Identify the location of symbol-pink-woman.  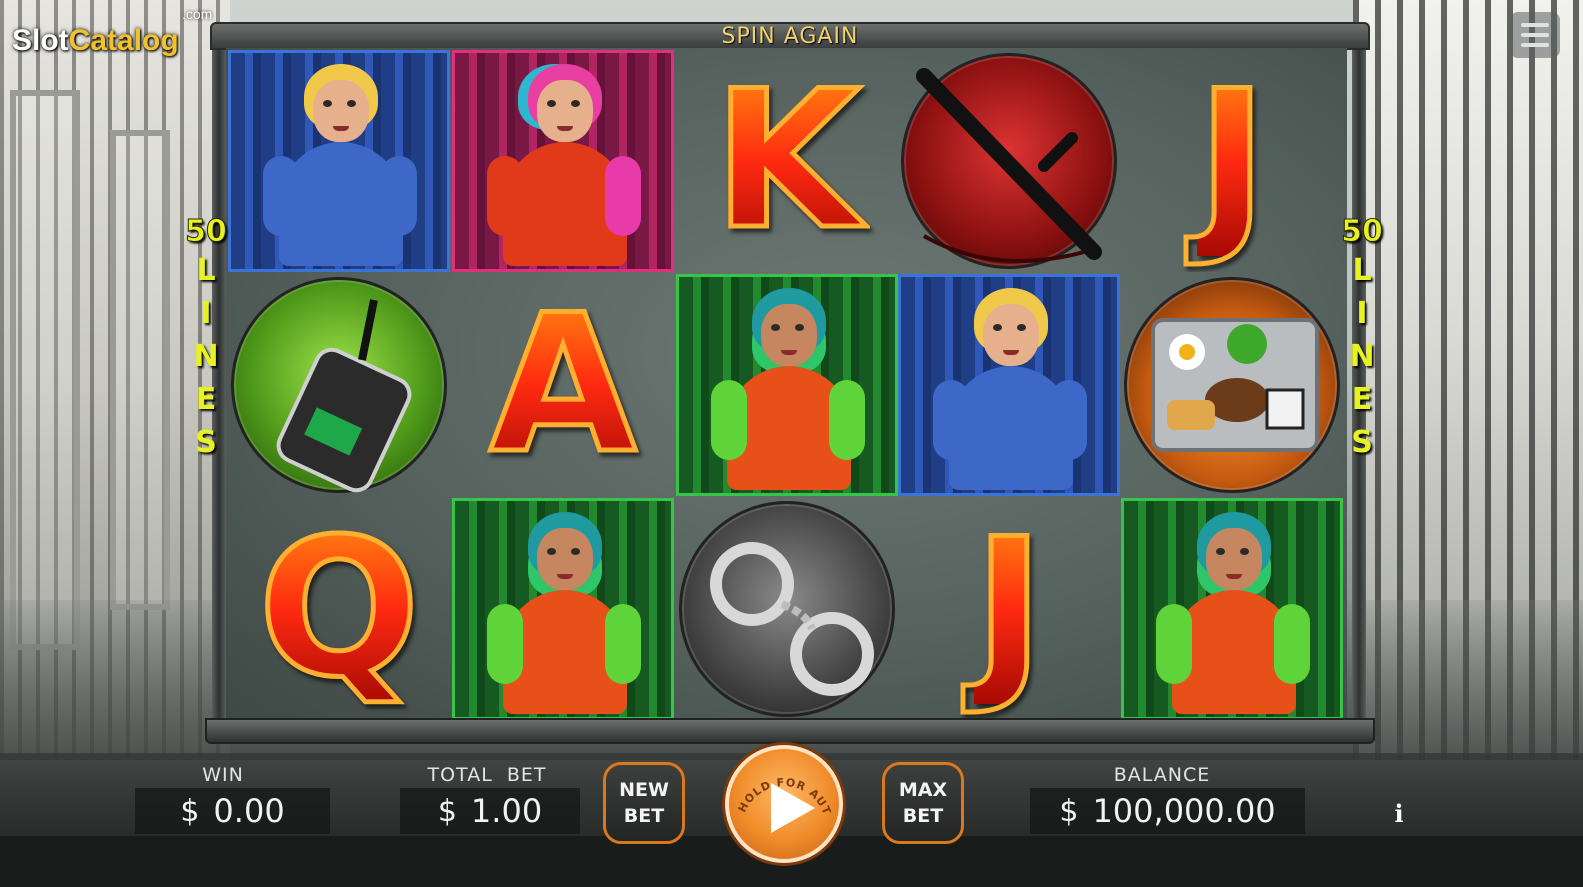
(563, 161).